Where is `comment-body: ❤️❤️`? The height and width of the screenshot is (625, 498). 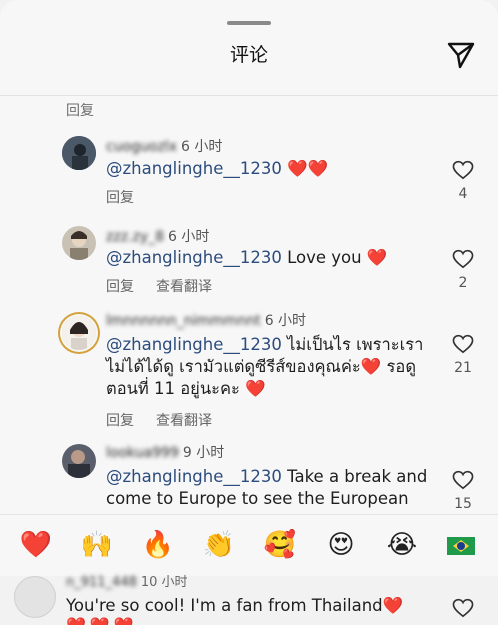
comment-body: ❤️❤️ is located at coordinates (308, 168).